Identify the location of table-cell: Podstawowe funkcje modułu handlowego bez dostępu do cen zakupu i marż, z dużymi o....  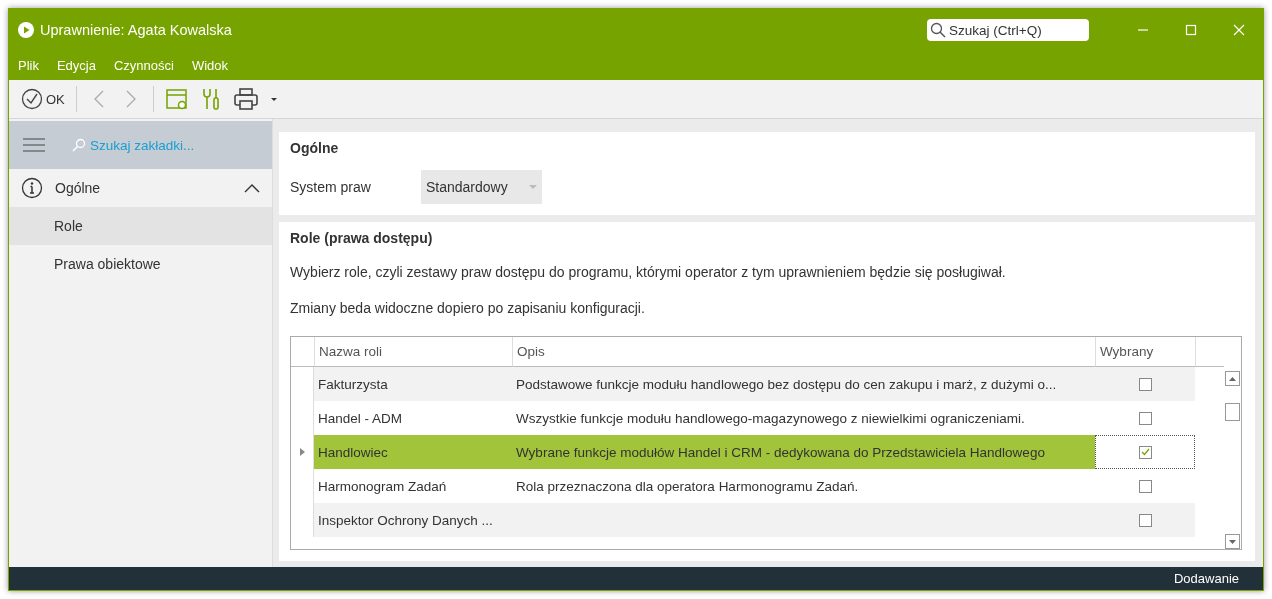
(803, 384).